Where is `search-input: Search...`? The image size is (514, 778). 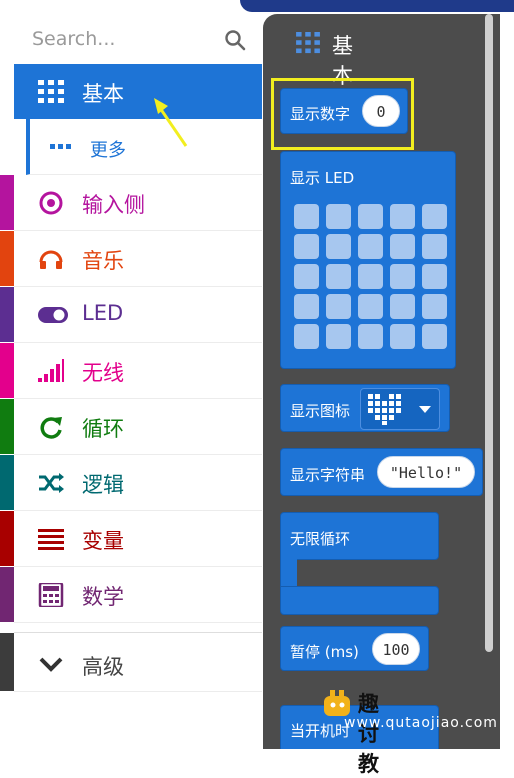 search-input: Search... is located at coordinates (73, 39).